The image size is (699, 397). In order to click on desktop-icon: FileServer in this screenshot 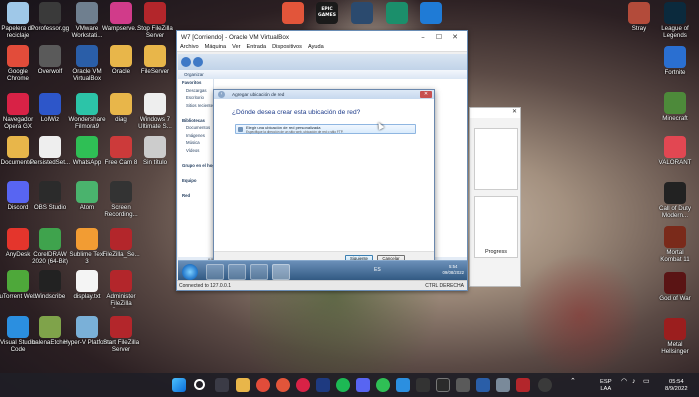, I will do `click(155, 65)`.